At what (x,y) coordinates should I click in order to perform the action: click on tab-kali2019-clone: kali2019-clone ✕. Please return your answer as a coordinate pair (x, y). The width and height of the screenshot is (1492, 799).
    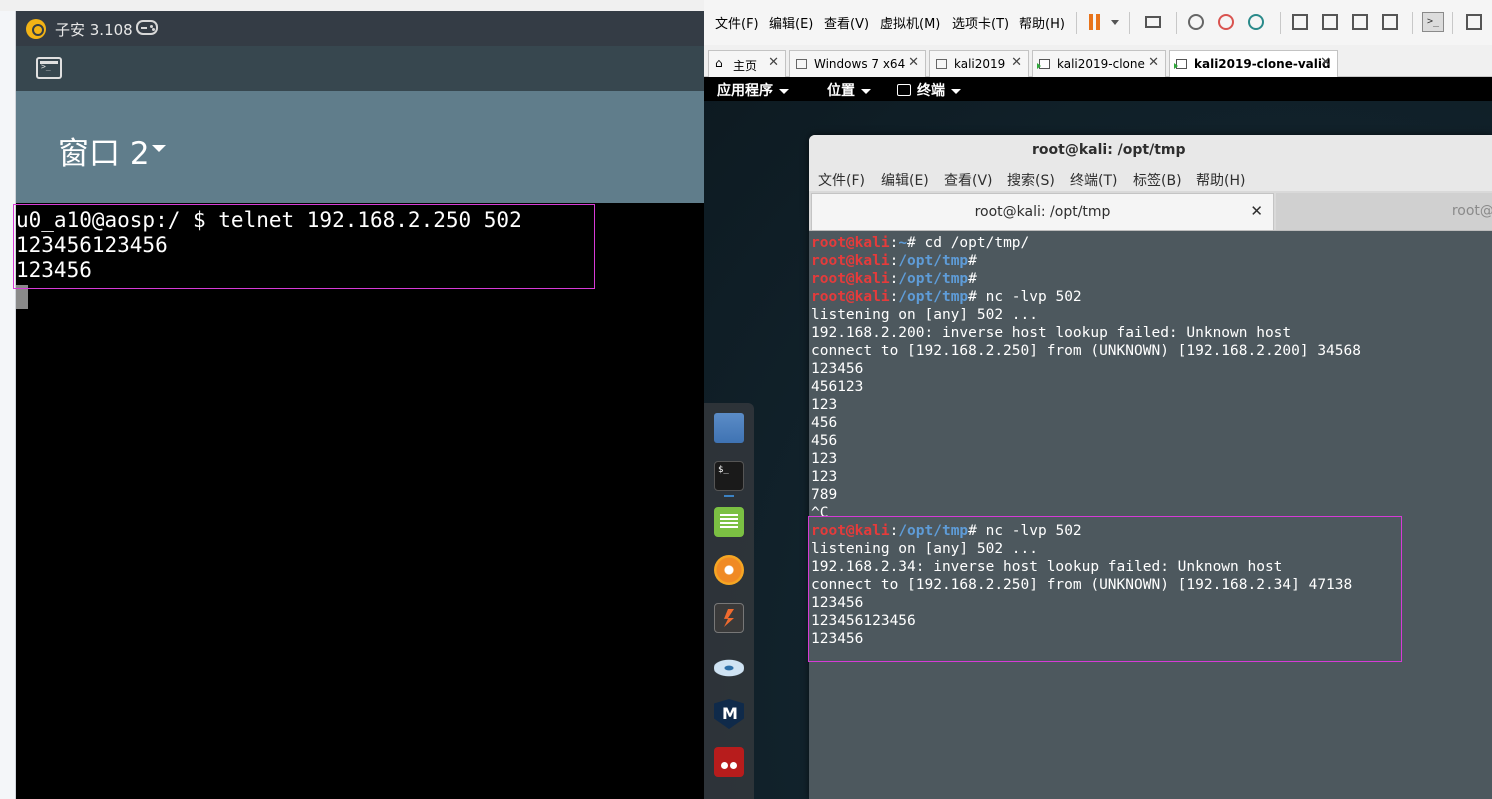
    Looking at the image, I should click on (1099, 63).